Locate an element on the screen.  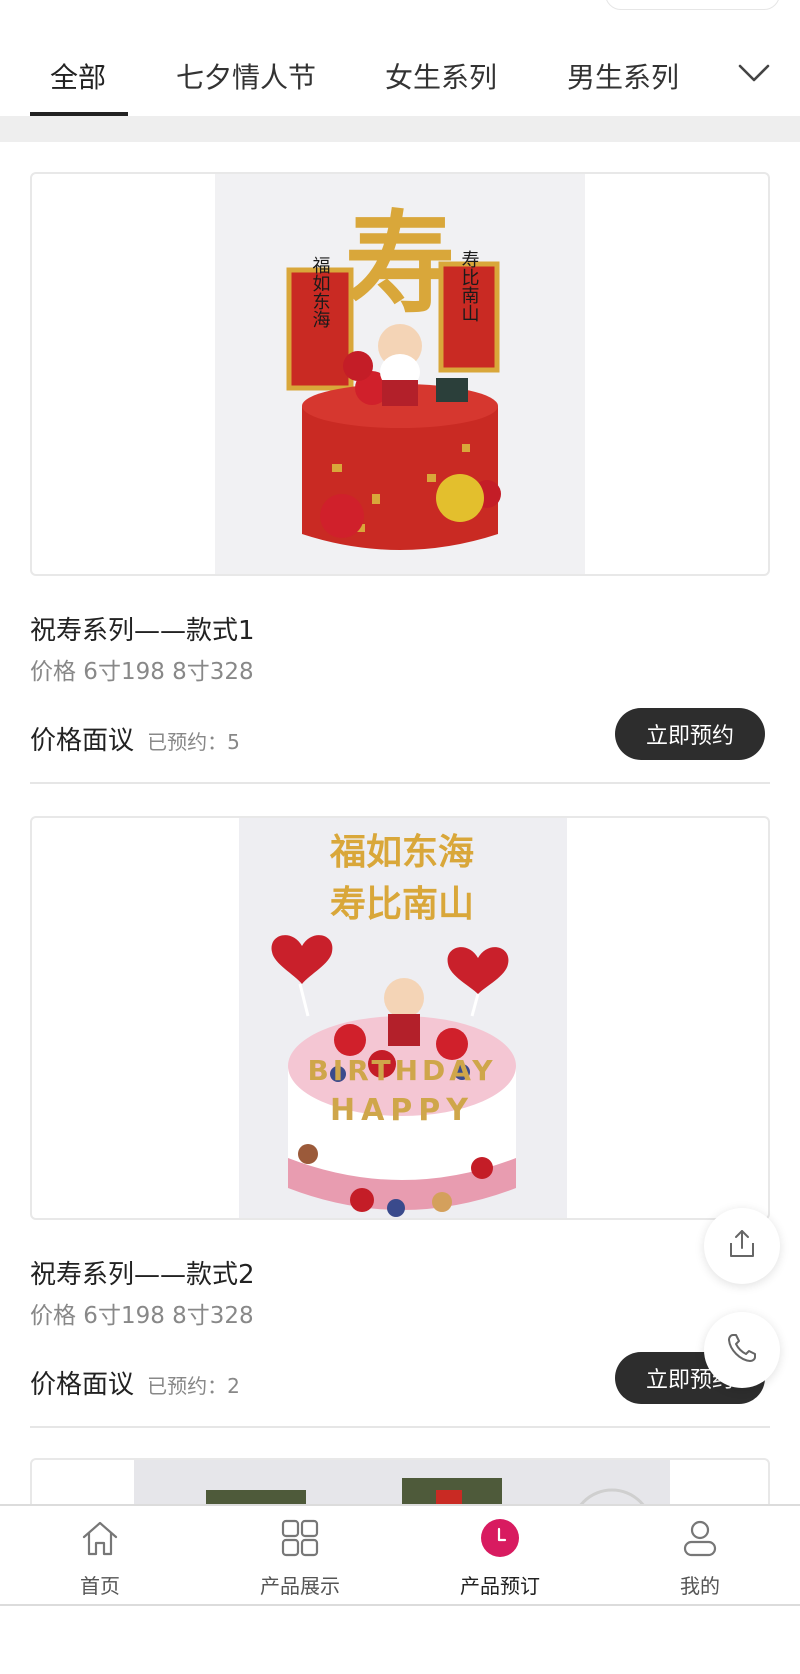
tab-women: 女生系列 is located at coordinates (441, 76).